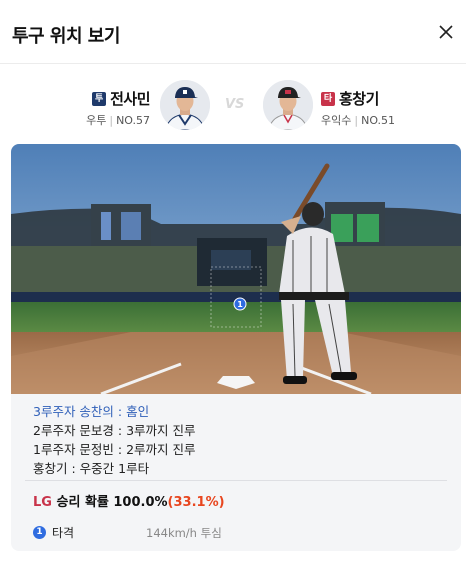  Describe the element at coordinates (99, 98) in the screenshot. I see `pitcher-badge: 투` at that location.